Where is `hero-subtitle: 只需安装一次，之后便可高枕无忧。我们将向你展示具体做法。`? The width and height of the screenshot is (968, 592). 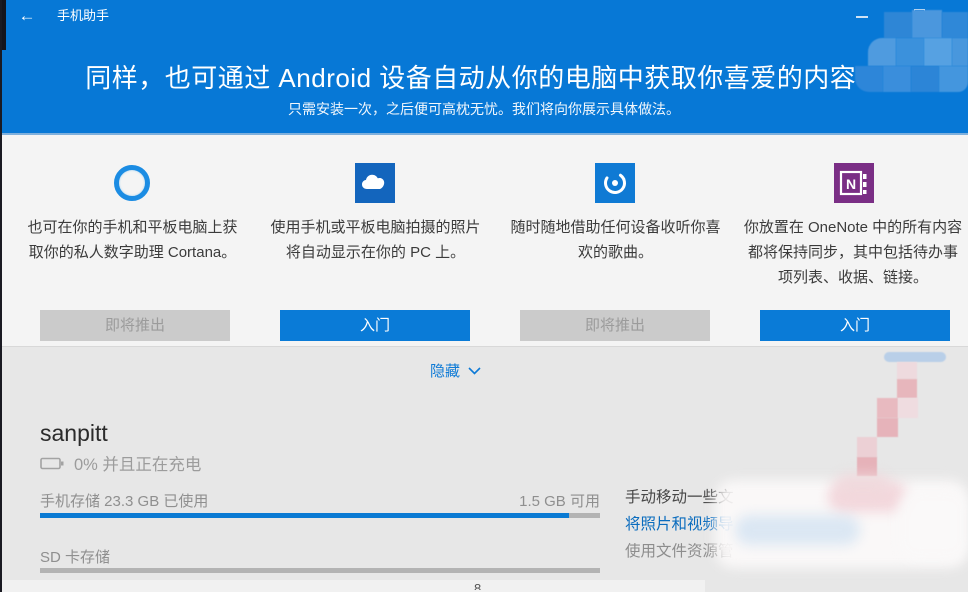
hero-subtitle: 只需安装一次，之后便可高枕无忧。我们将向你展示具体做法。 is located at coordinates (484, 109).